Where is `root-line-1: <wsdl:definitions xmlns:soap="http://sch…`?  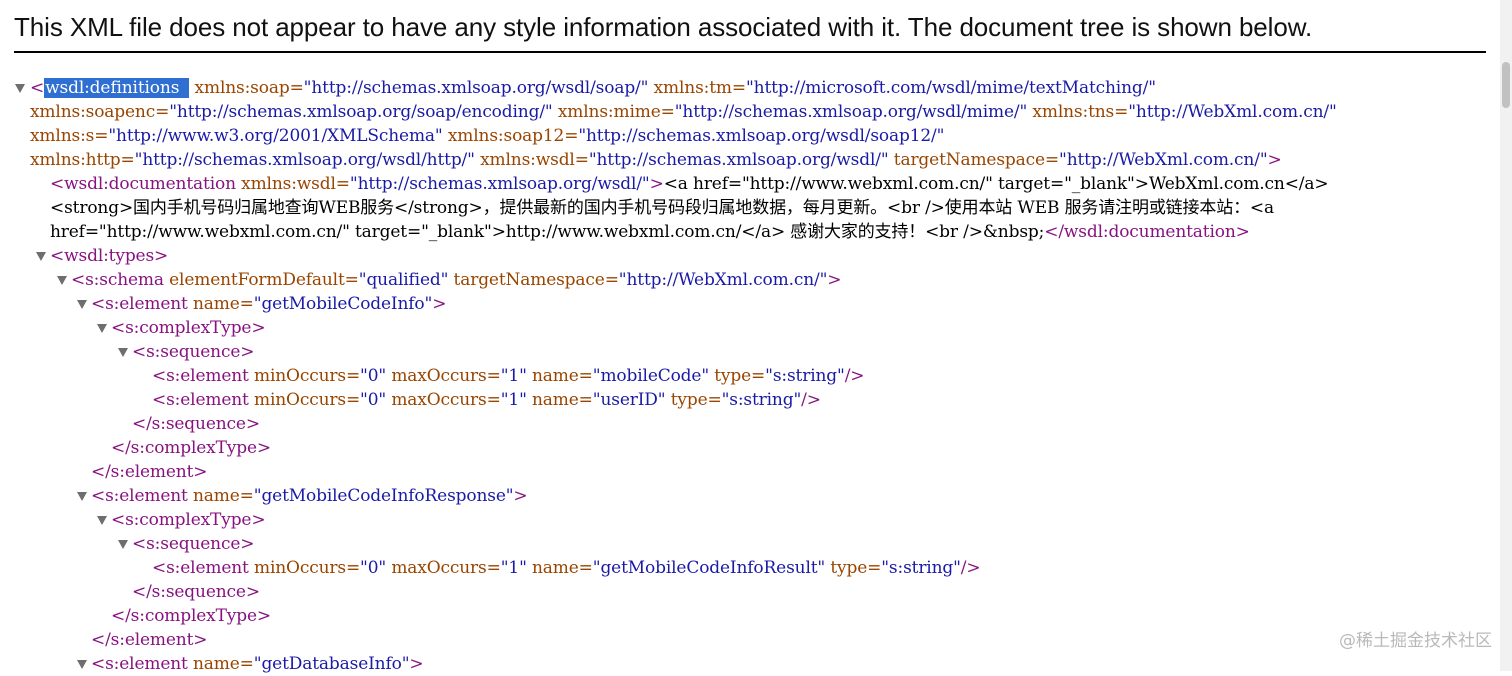 root-line-1: <wsdl:definitions xmlns:soap="http://sch… is located at coordinates (593, 88).